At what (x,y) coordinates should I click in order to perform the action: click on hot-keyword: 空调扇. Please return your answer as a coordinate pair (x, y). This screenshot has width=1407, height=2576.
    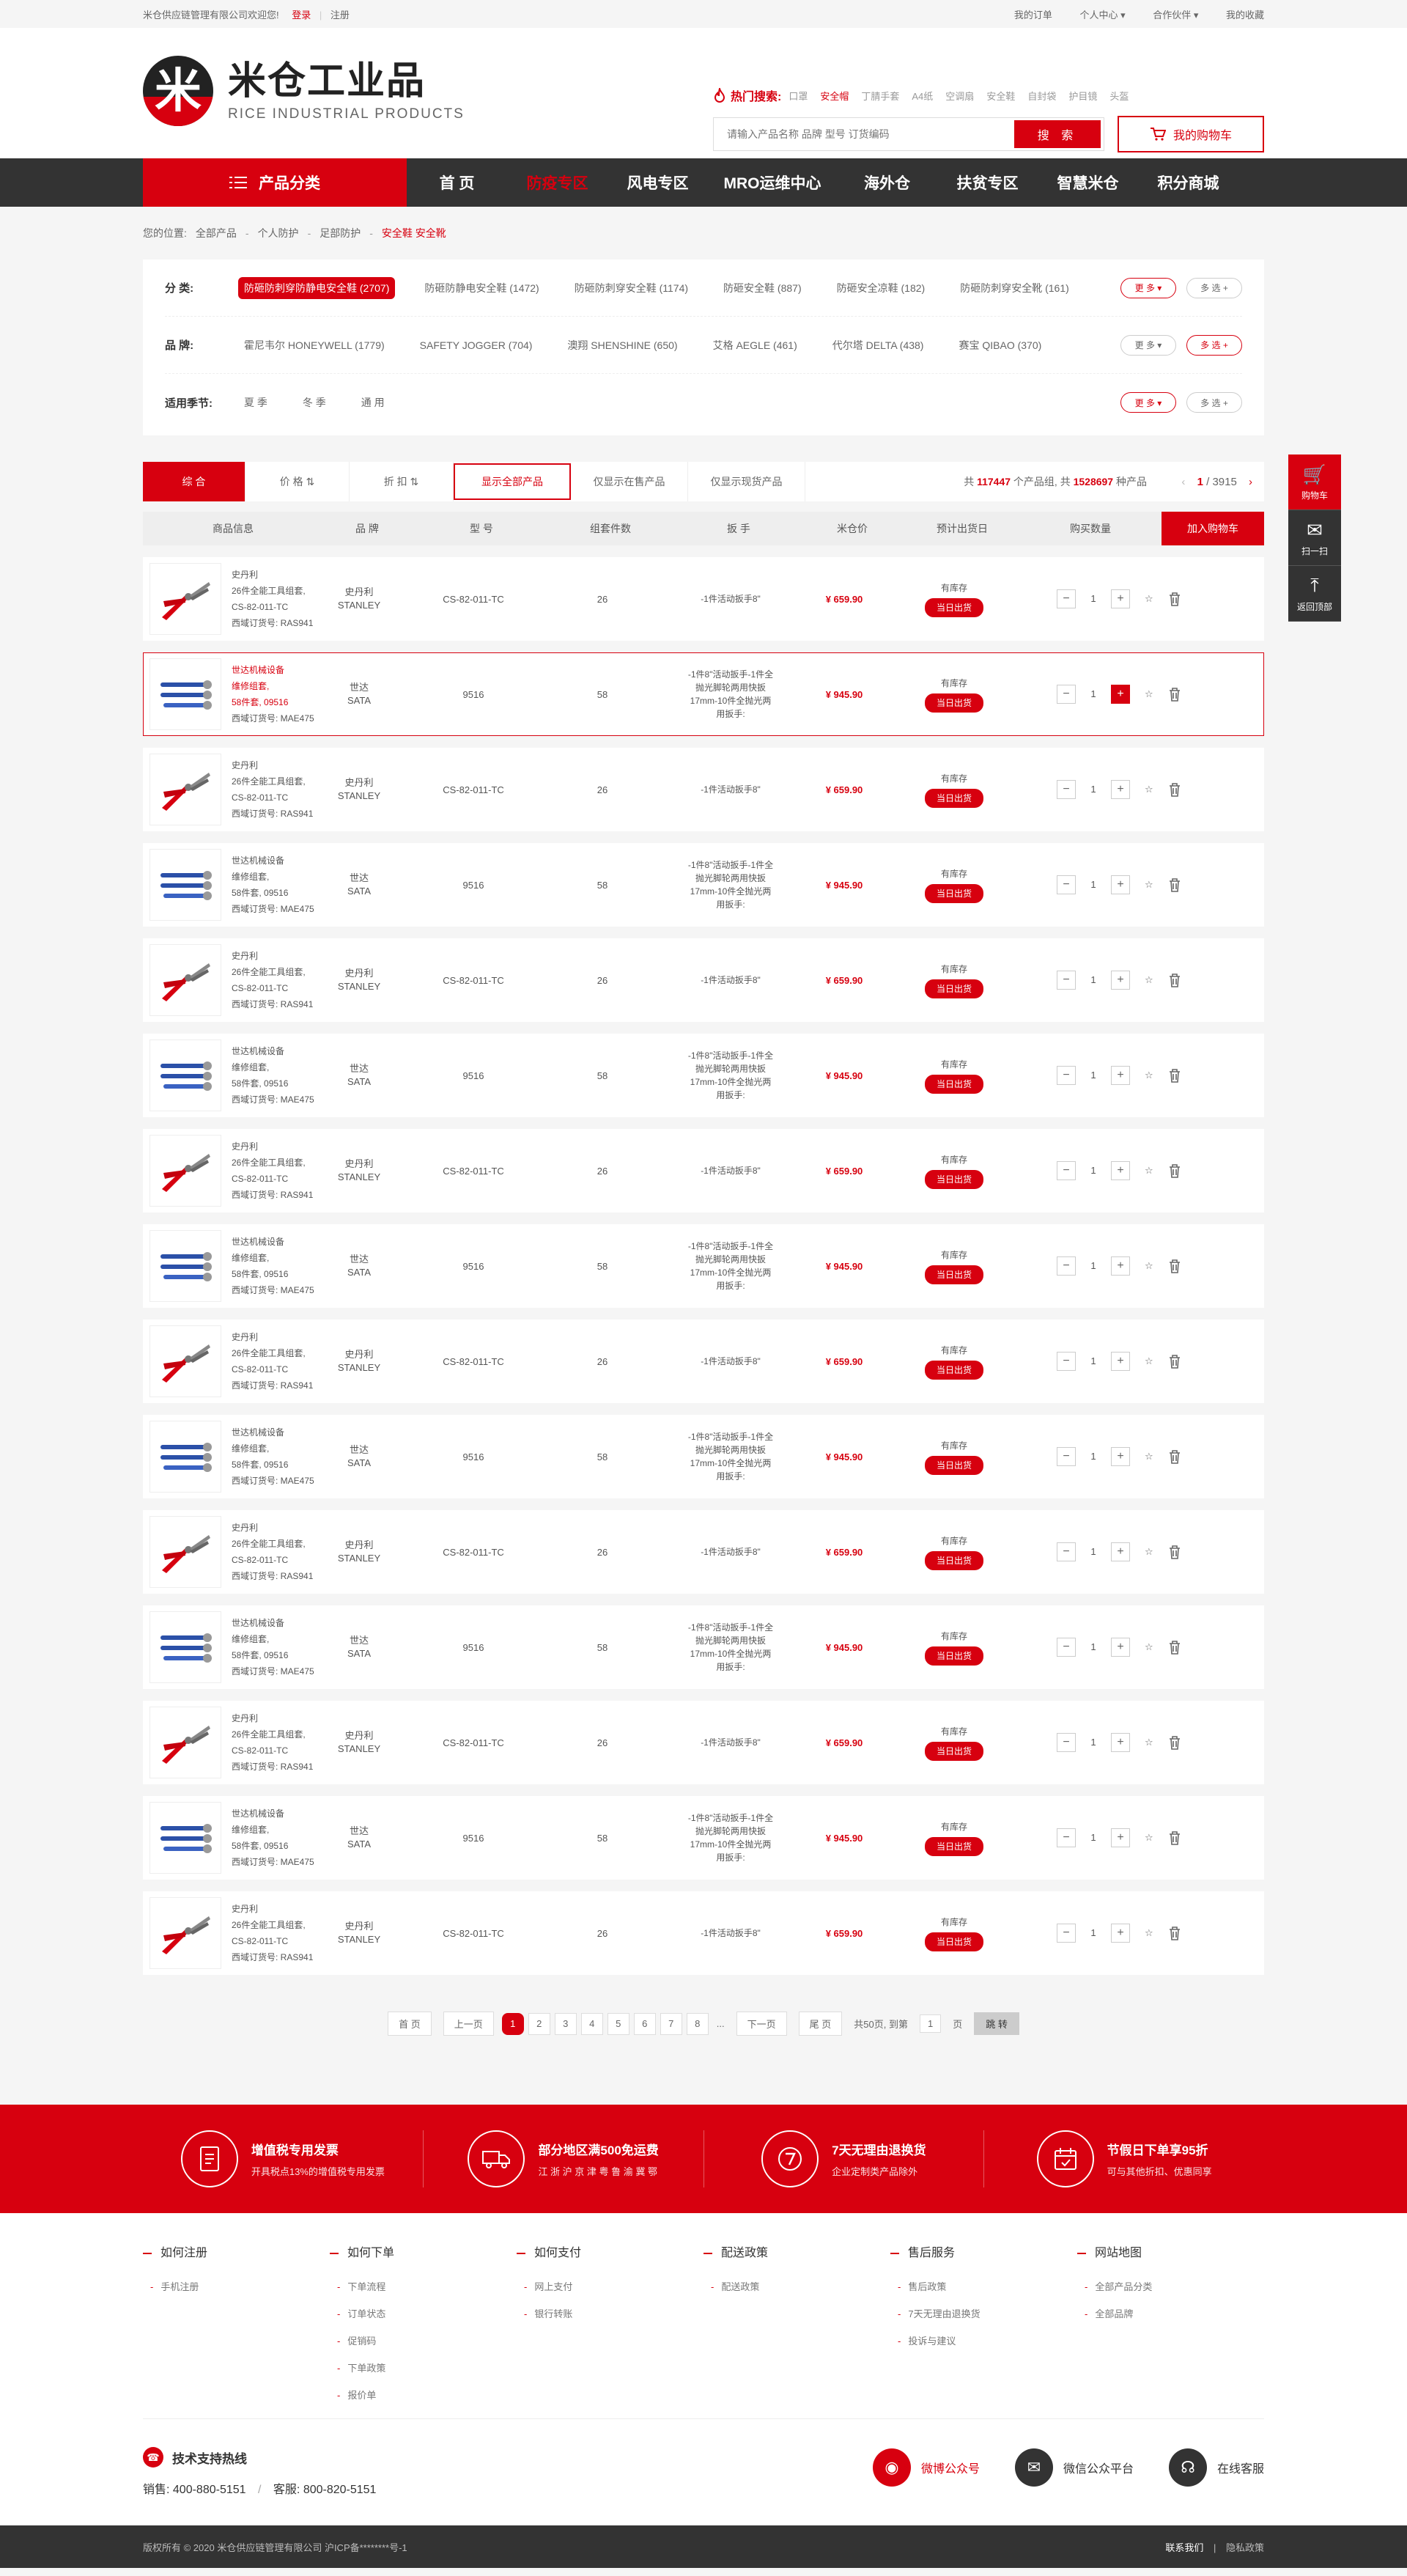
    Looking at the image, I should click on (959, 96).